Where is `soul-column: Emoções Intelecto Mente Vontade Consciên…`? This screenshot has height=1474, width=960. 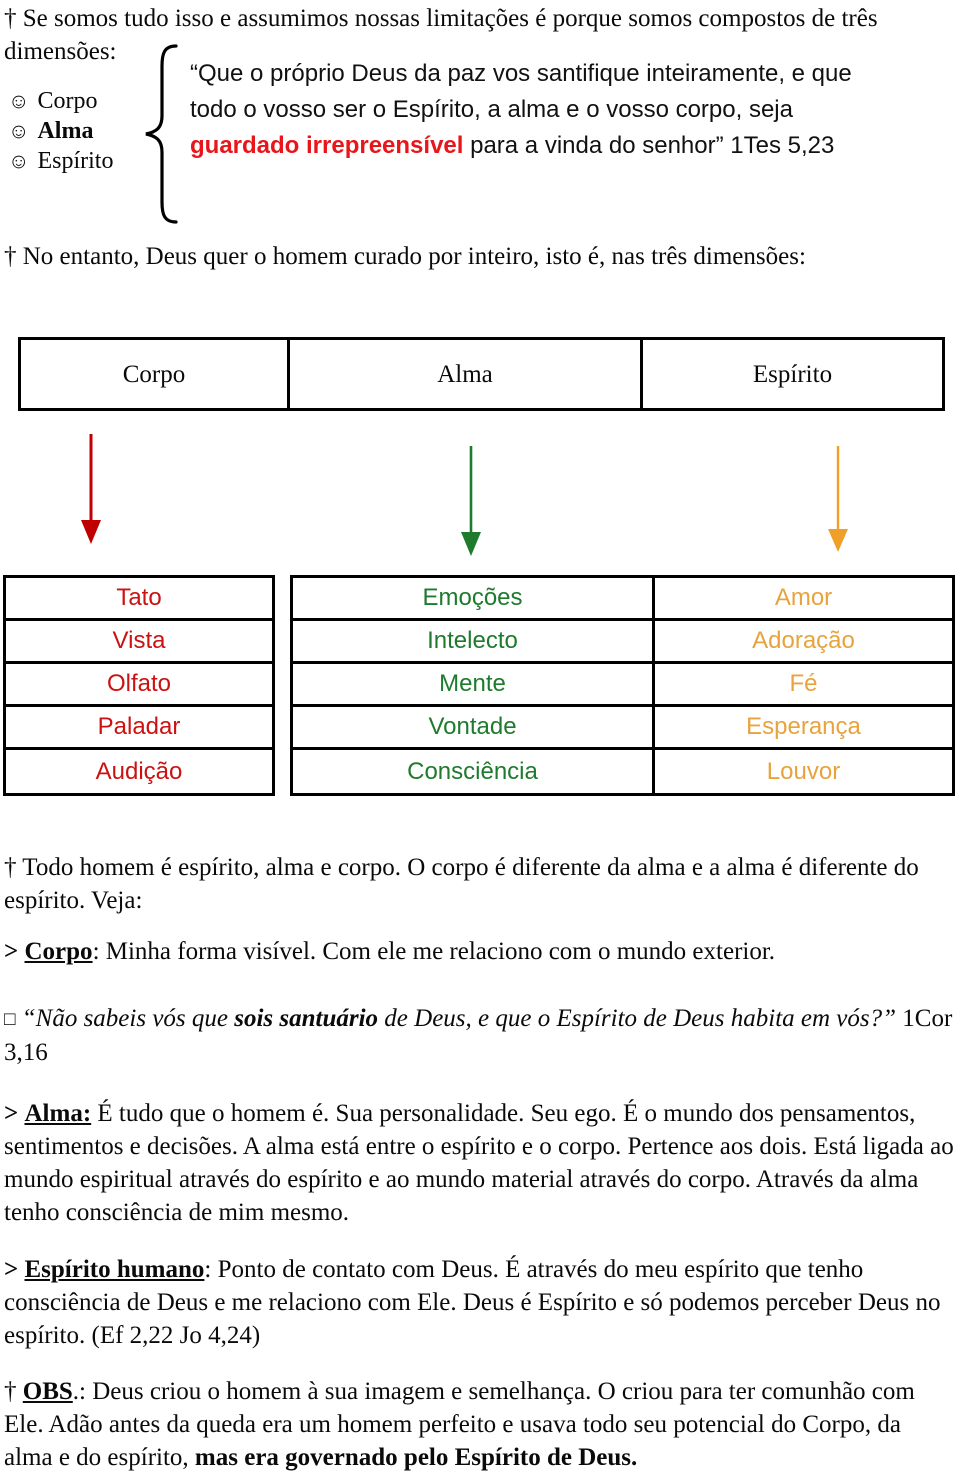
soul-column: Emoções Intelecto Mente Vontade Consciên… is located at coordinates (474, 685).